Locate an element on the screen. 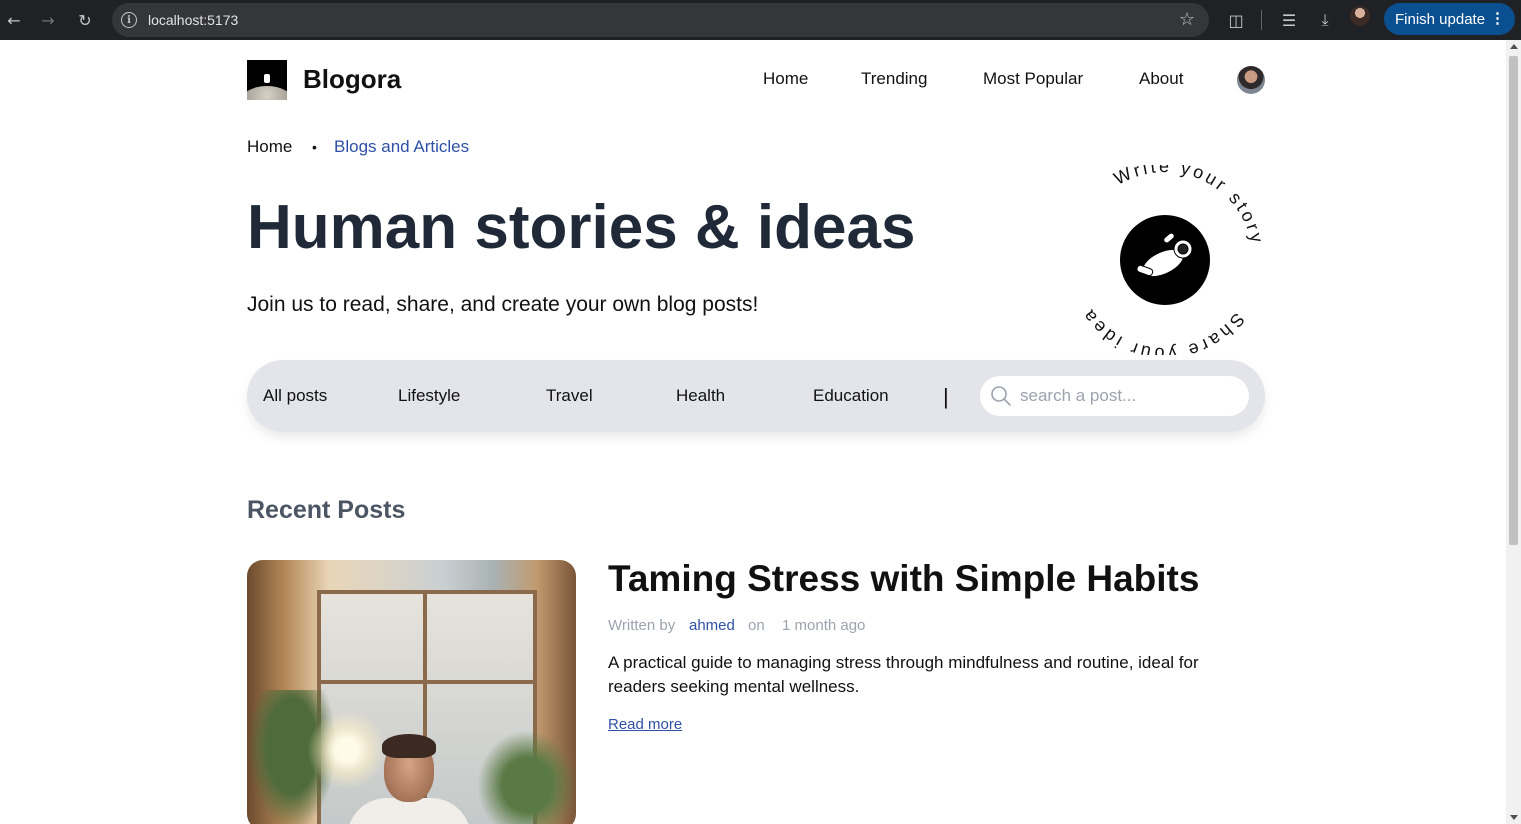 This screenshot has width=1521, height=824. post-date: 1 month ago is located at coordinates (824, 625).